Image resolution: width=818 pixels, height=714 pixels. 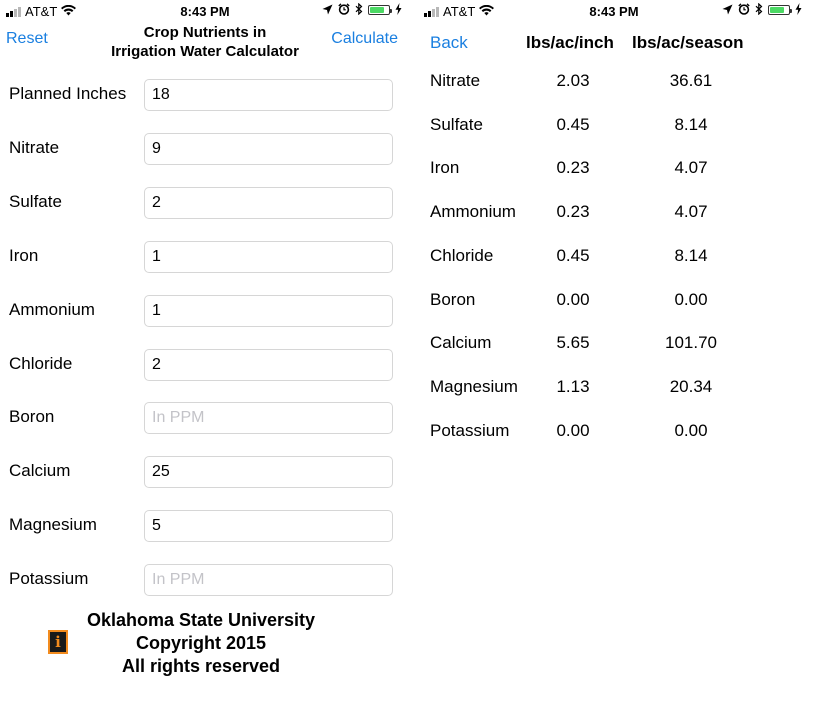 I want to click on page-title-line: Crop Nutrients in, so click(x=205, y=32).